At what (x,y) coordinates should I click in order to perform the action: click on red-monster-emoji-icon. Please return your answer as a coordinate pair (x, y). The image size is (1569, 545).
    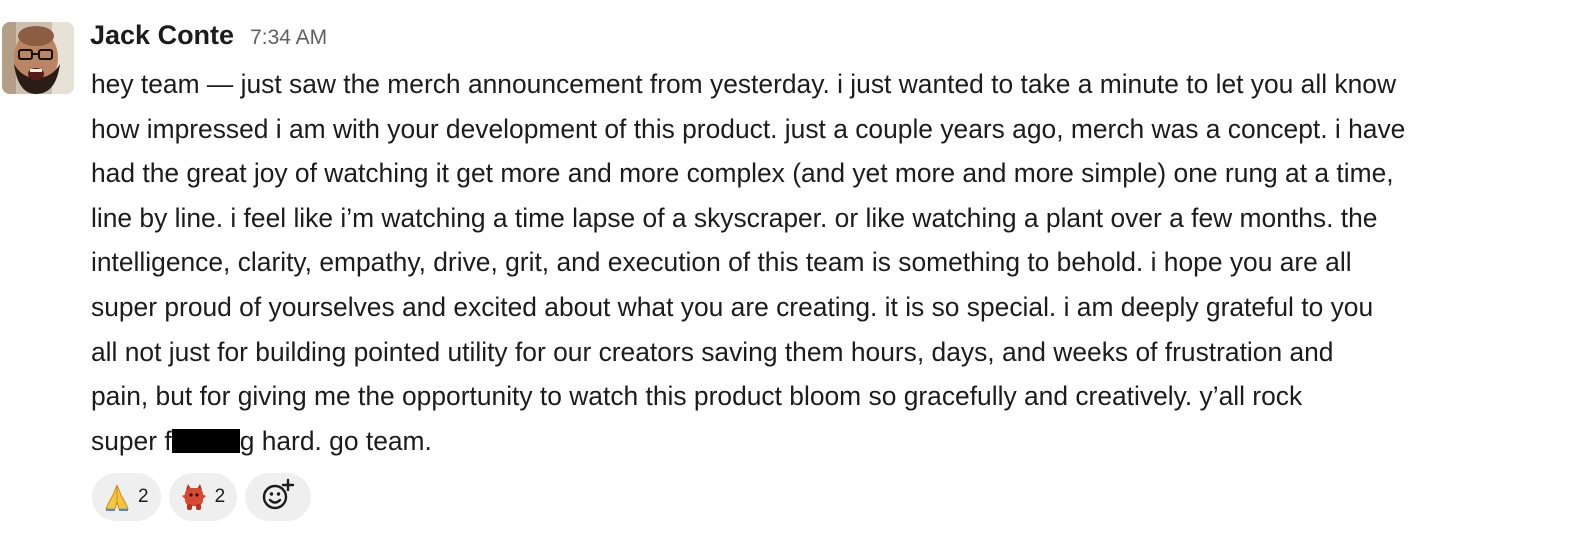
    Looking at the image, I should click on (194, 497).